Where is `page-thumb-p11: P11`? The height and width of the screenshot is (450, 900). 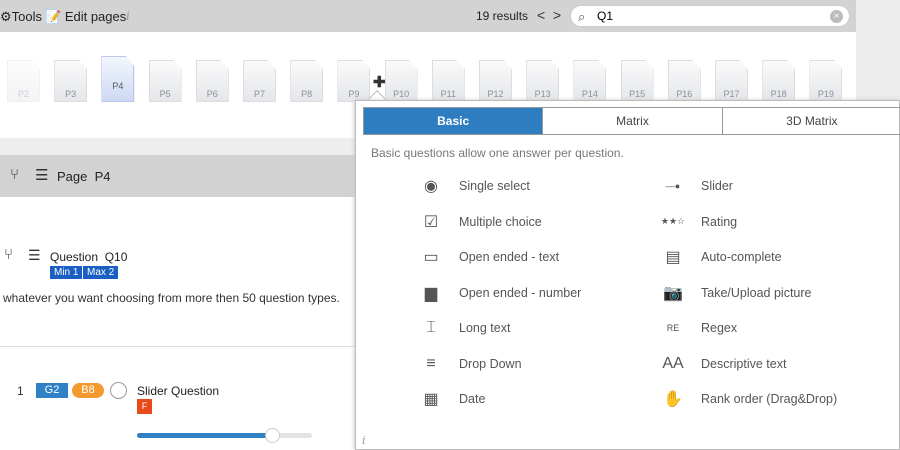
page-thumb-p11: P11 is located at coordinates (448, 81).